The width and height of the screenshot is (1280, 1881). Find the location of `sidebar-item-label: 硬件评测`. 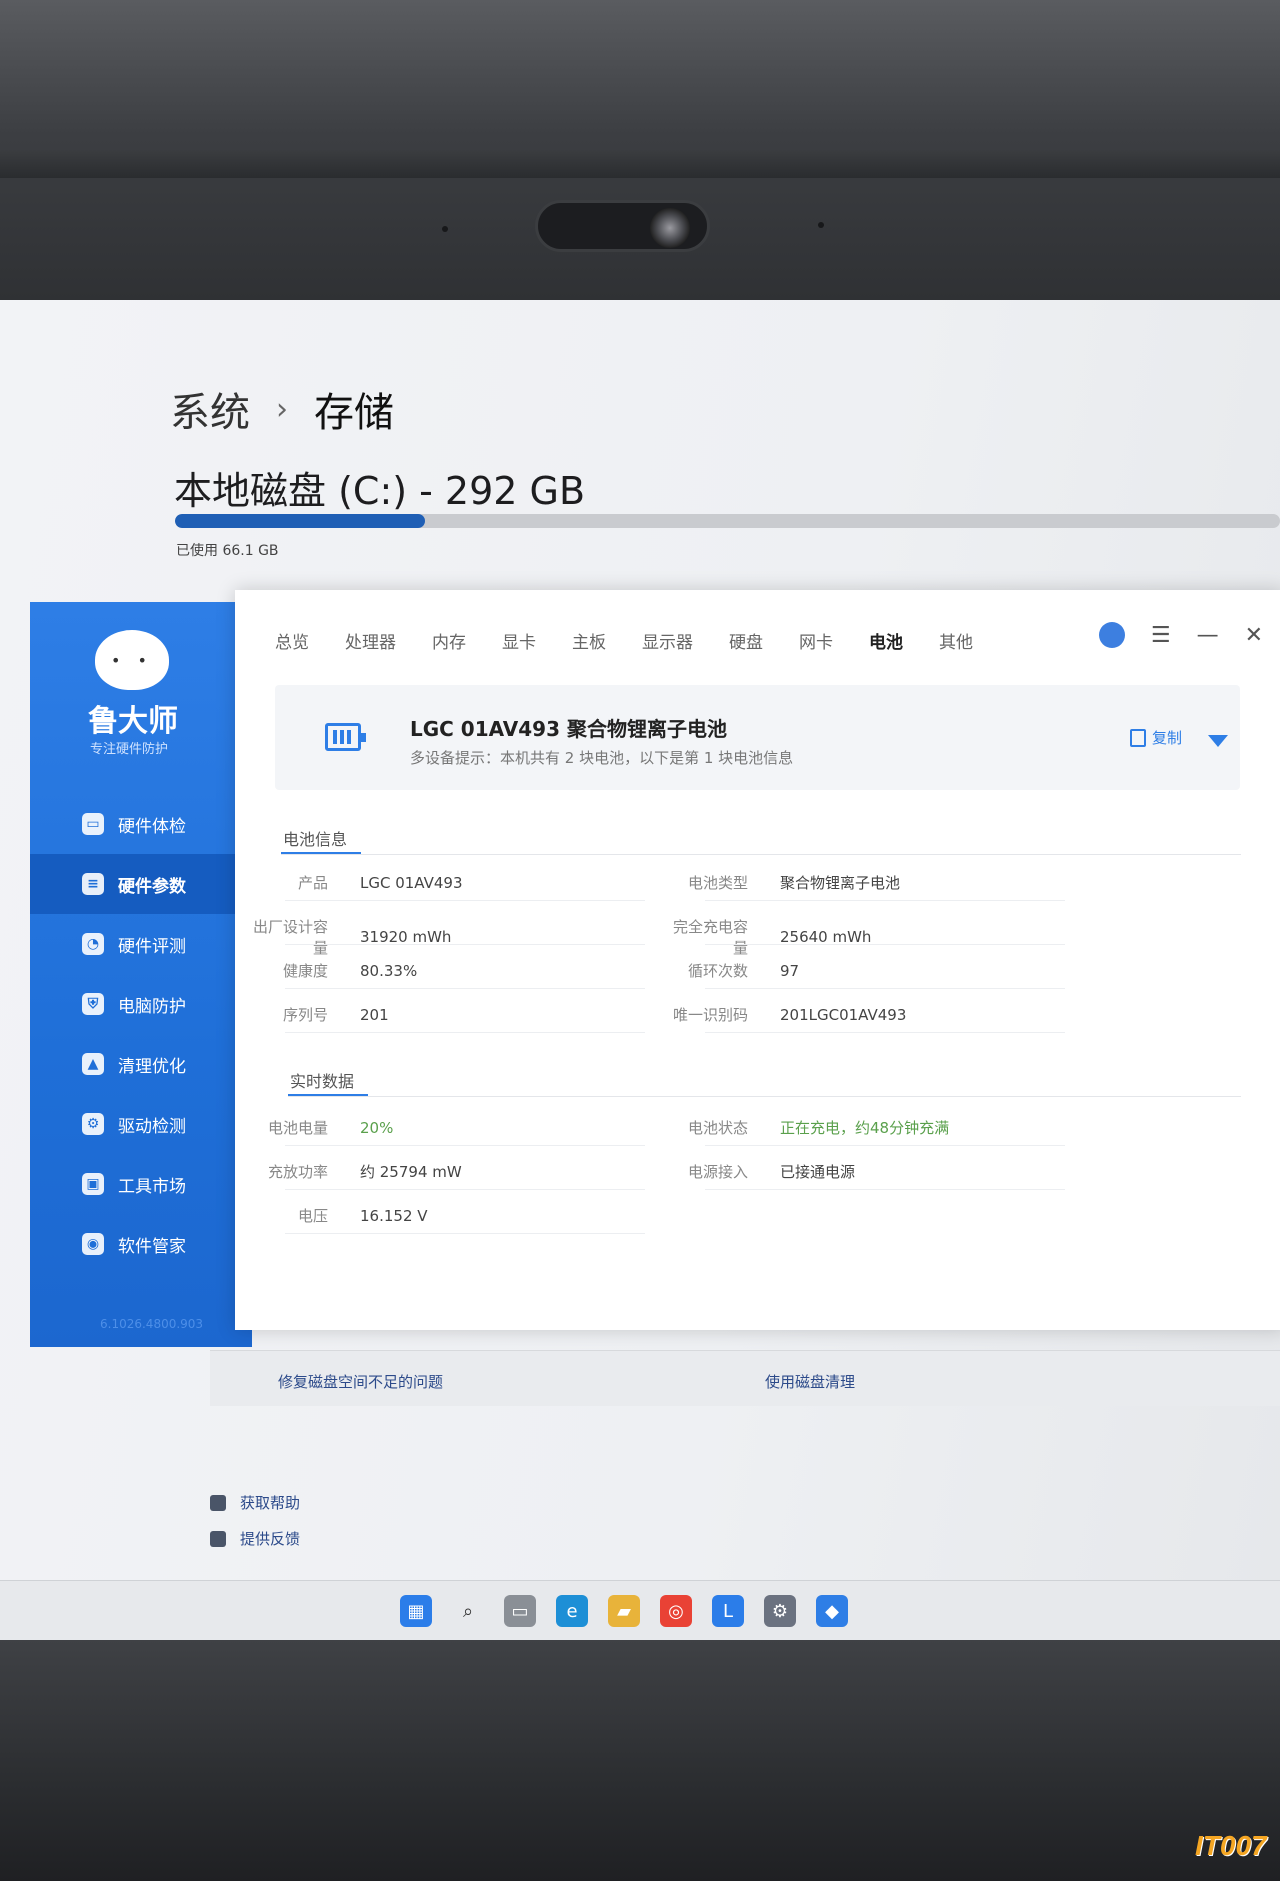

sidebar-item-label: 硬件评测 is located at coordinates (152, 946).